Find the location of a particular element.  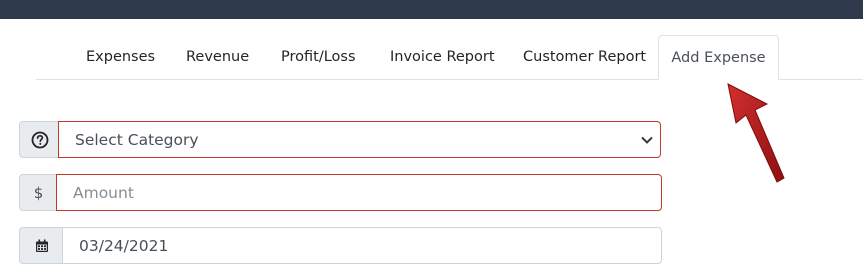

category-addon is located at coordinates (39, 139).